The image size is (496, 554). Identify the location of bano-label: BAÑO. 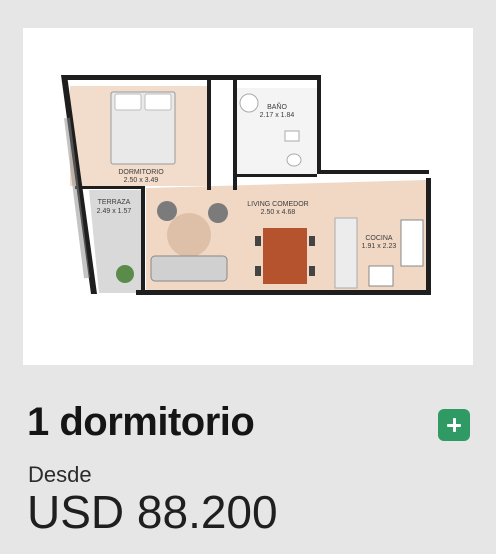
(277, 106).